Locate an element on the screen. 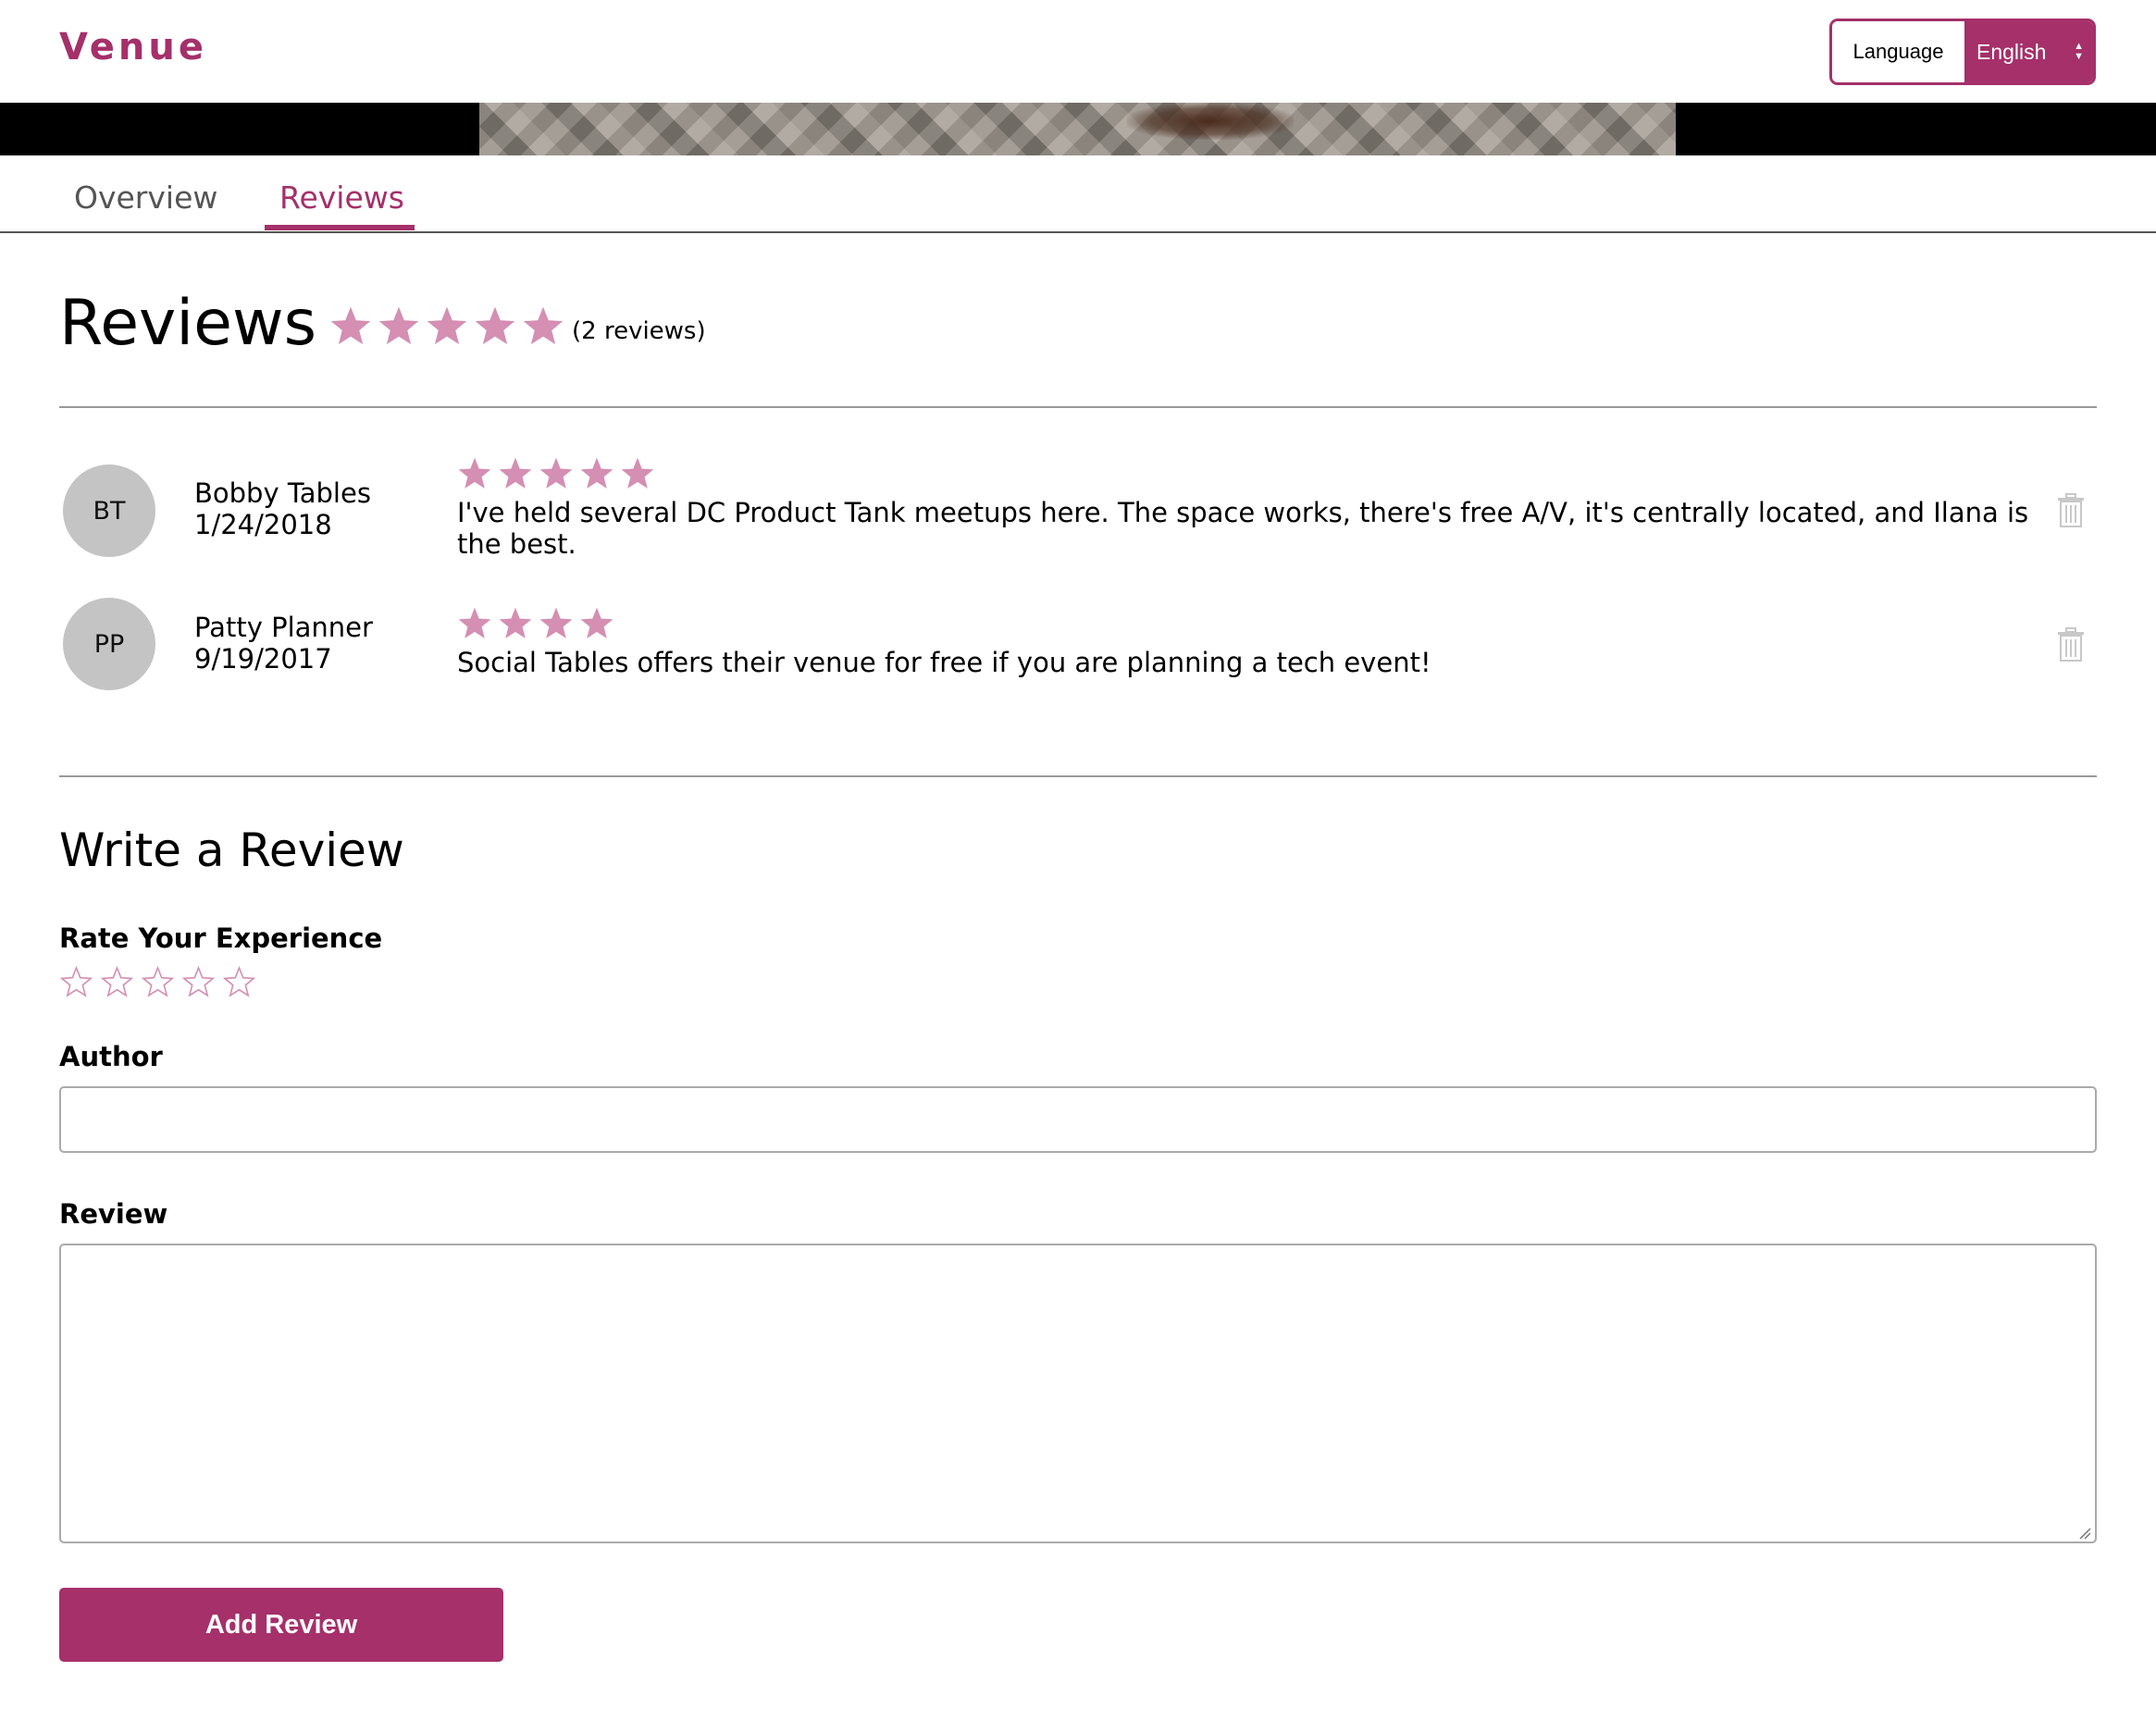 The width and height of the screenshot is (2156, 1721). photo-detail is located at coordinates (1210, 122).